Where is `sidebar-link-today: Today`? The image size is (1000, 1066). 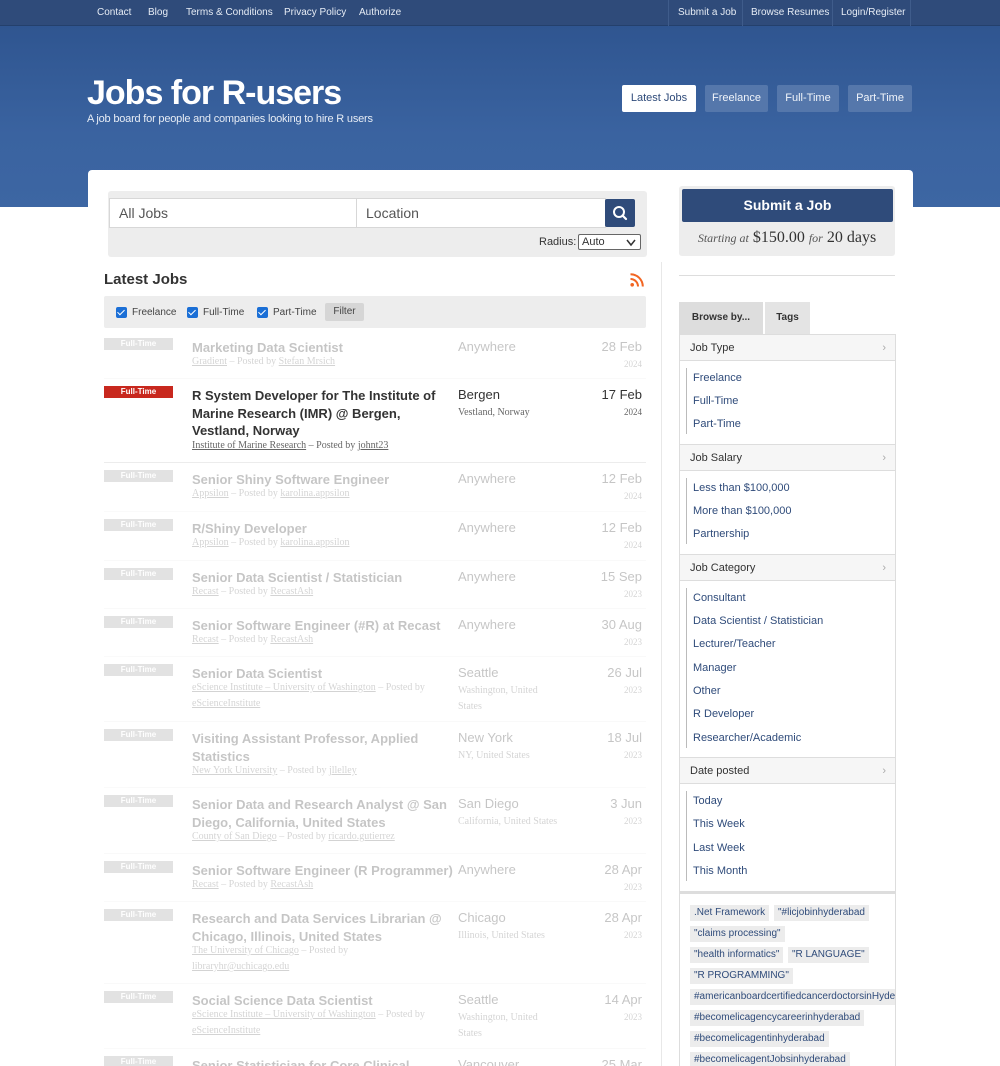 sidebar-link-today: Today is located at coordinates (707, 801).